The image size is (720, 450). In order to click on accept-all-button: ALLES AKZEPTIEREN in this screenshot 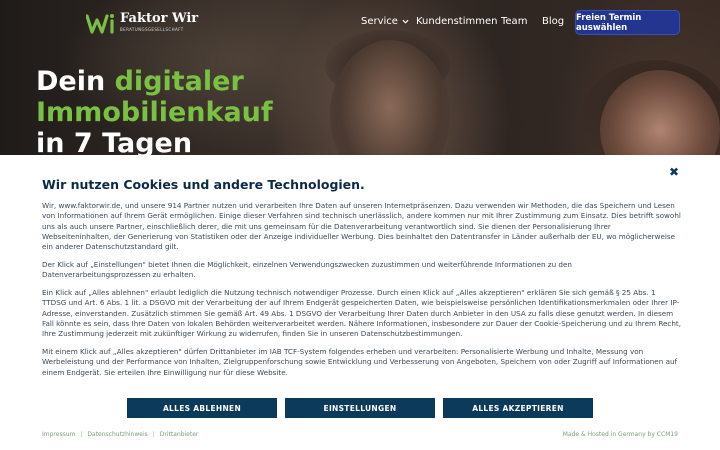, I will do `click(518, 408)`.